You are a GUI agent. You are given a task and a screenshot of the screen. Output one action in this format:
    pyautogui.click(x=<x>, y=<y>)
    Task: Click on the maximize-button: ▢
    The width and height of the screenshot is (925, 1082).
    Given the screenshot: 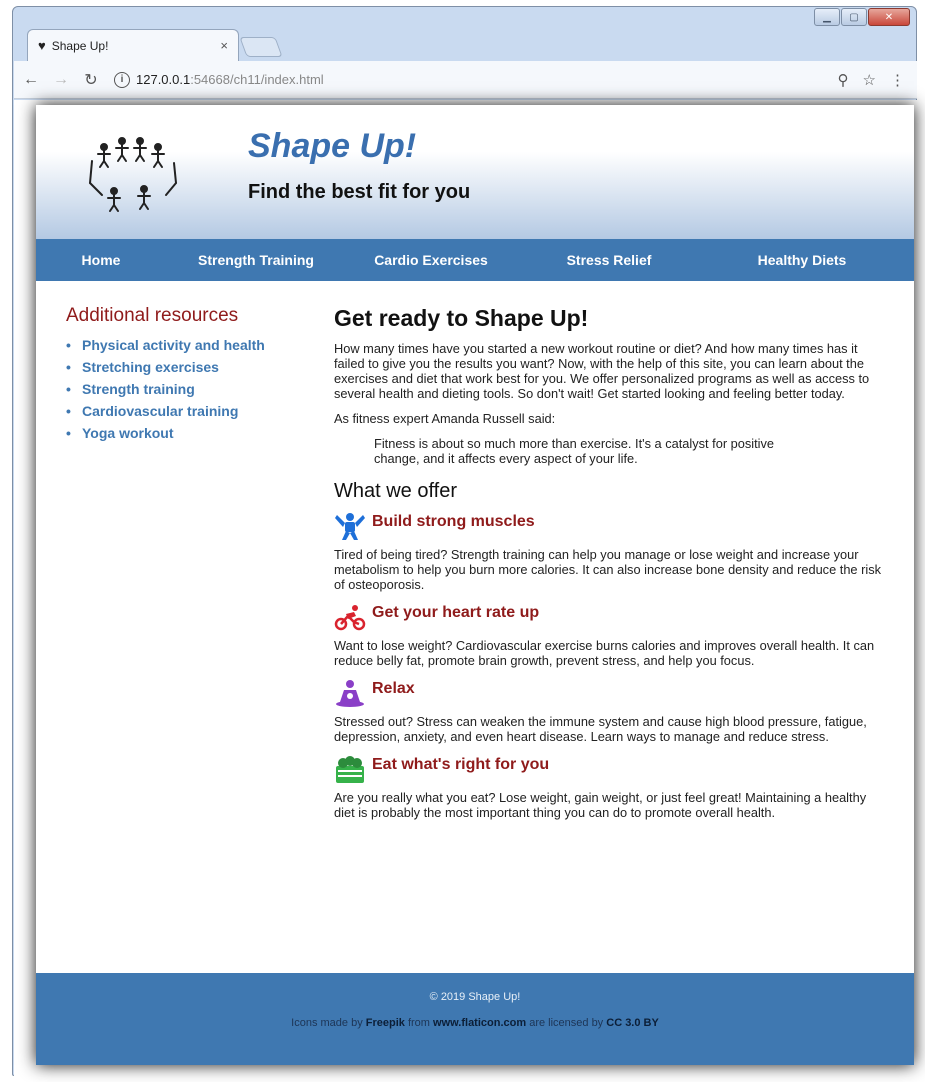 What is the action you would take?
    pyautogui.click(x=854, y=17)
    